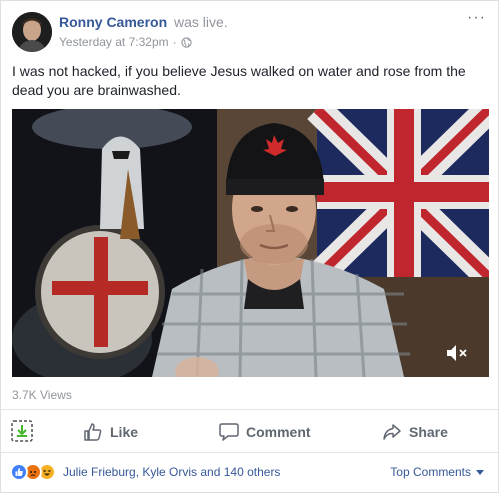  I want to click on post-header: Ronny Cameron was live., so click(143, 22).